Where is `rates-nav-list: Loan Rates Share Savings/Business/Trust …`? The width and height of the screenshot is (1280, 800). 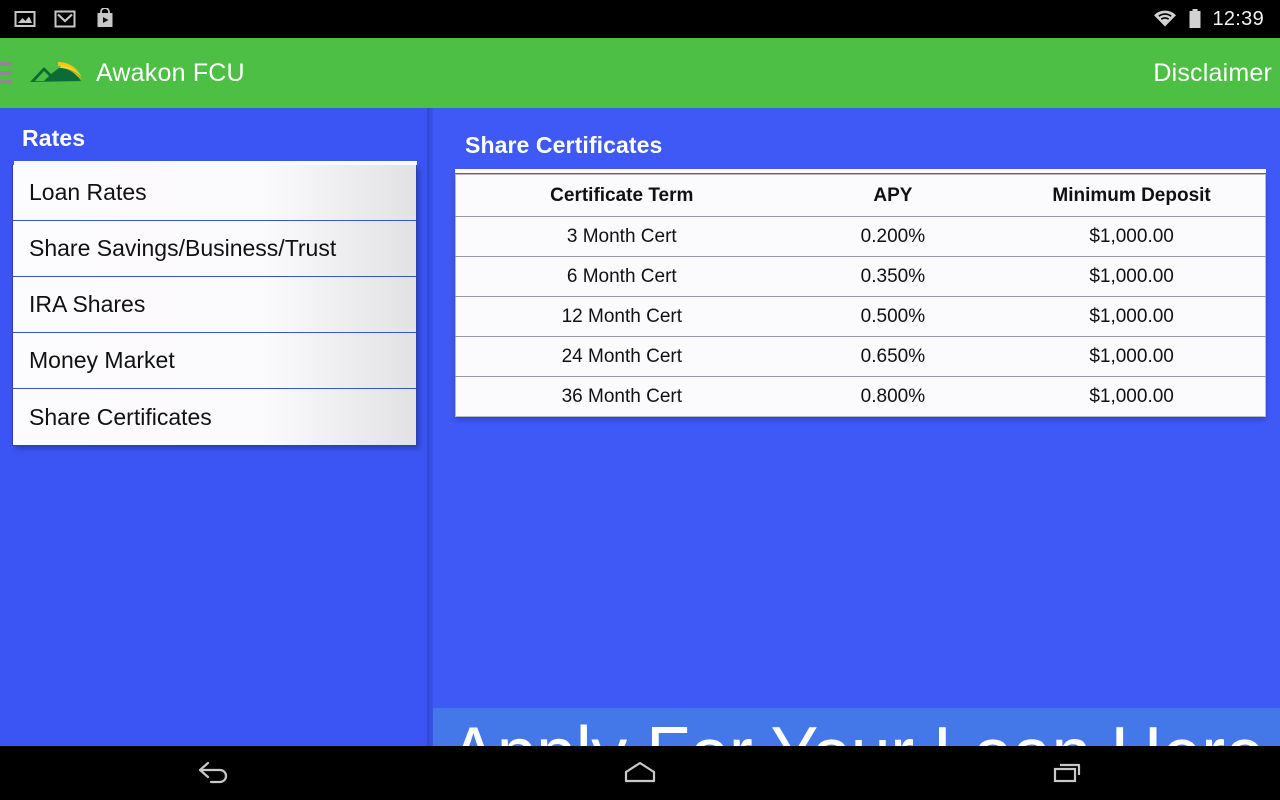
rates-nav-list: Loan Rates Share Savings/Business/Trust … is located at coordinates (214, 305).